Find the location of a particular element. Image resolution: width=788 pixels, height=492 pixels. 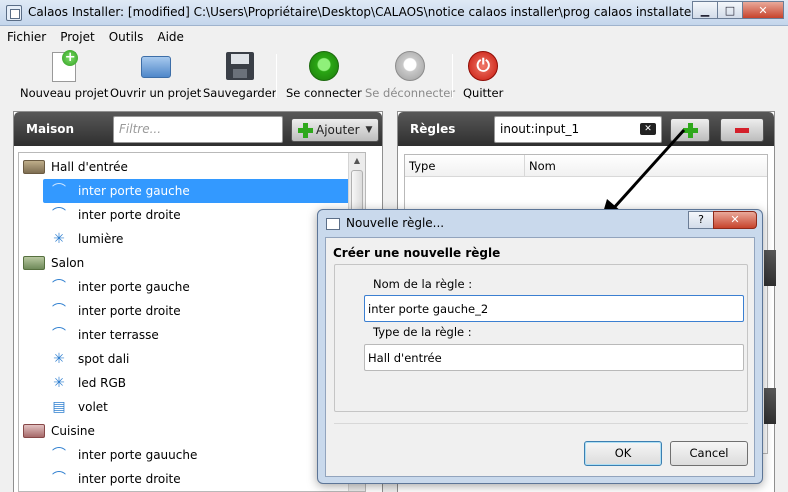

rule-type-label: Type de la règle : is located at coordinates (422, 332).